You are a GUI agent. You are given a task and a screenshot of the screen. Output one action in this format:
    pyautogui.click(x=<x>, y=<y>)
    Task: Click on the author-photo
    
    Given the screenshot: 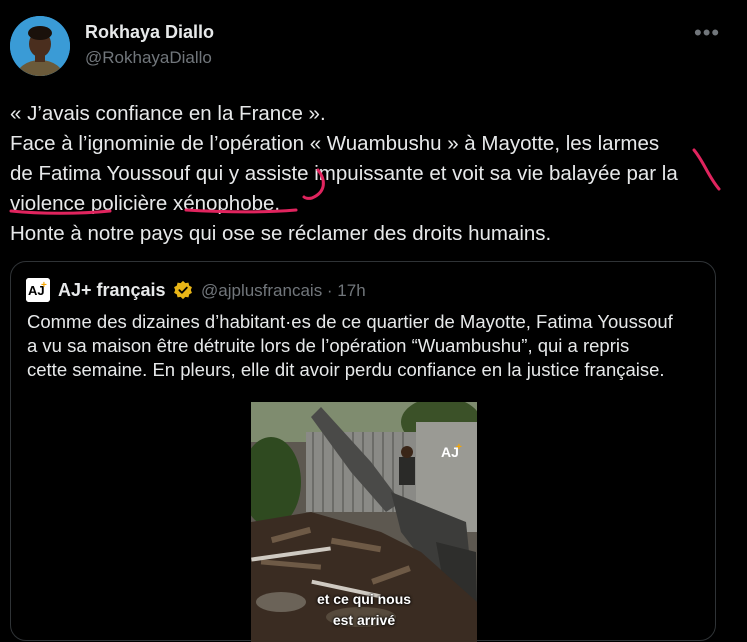 What is the action you would take?
    pyautogui.click(x=40, y=46)
    